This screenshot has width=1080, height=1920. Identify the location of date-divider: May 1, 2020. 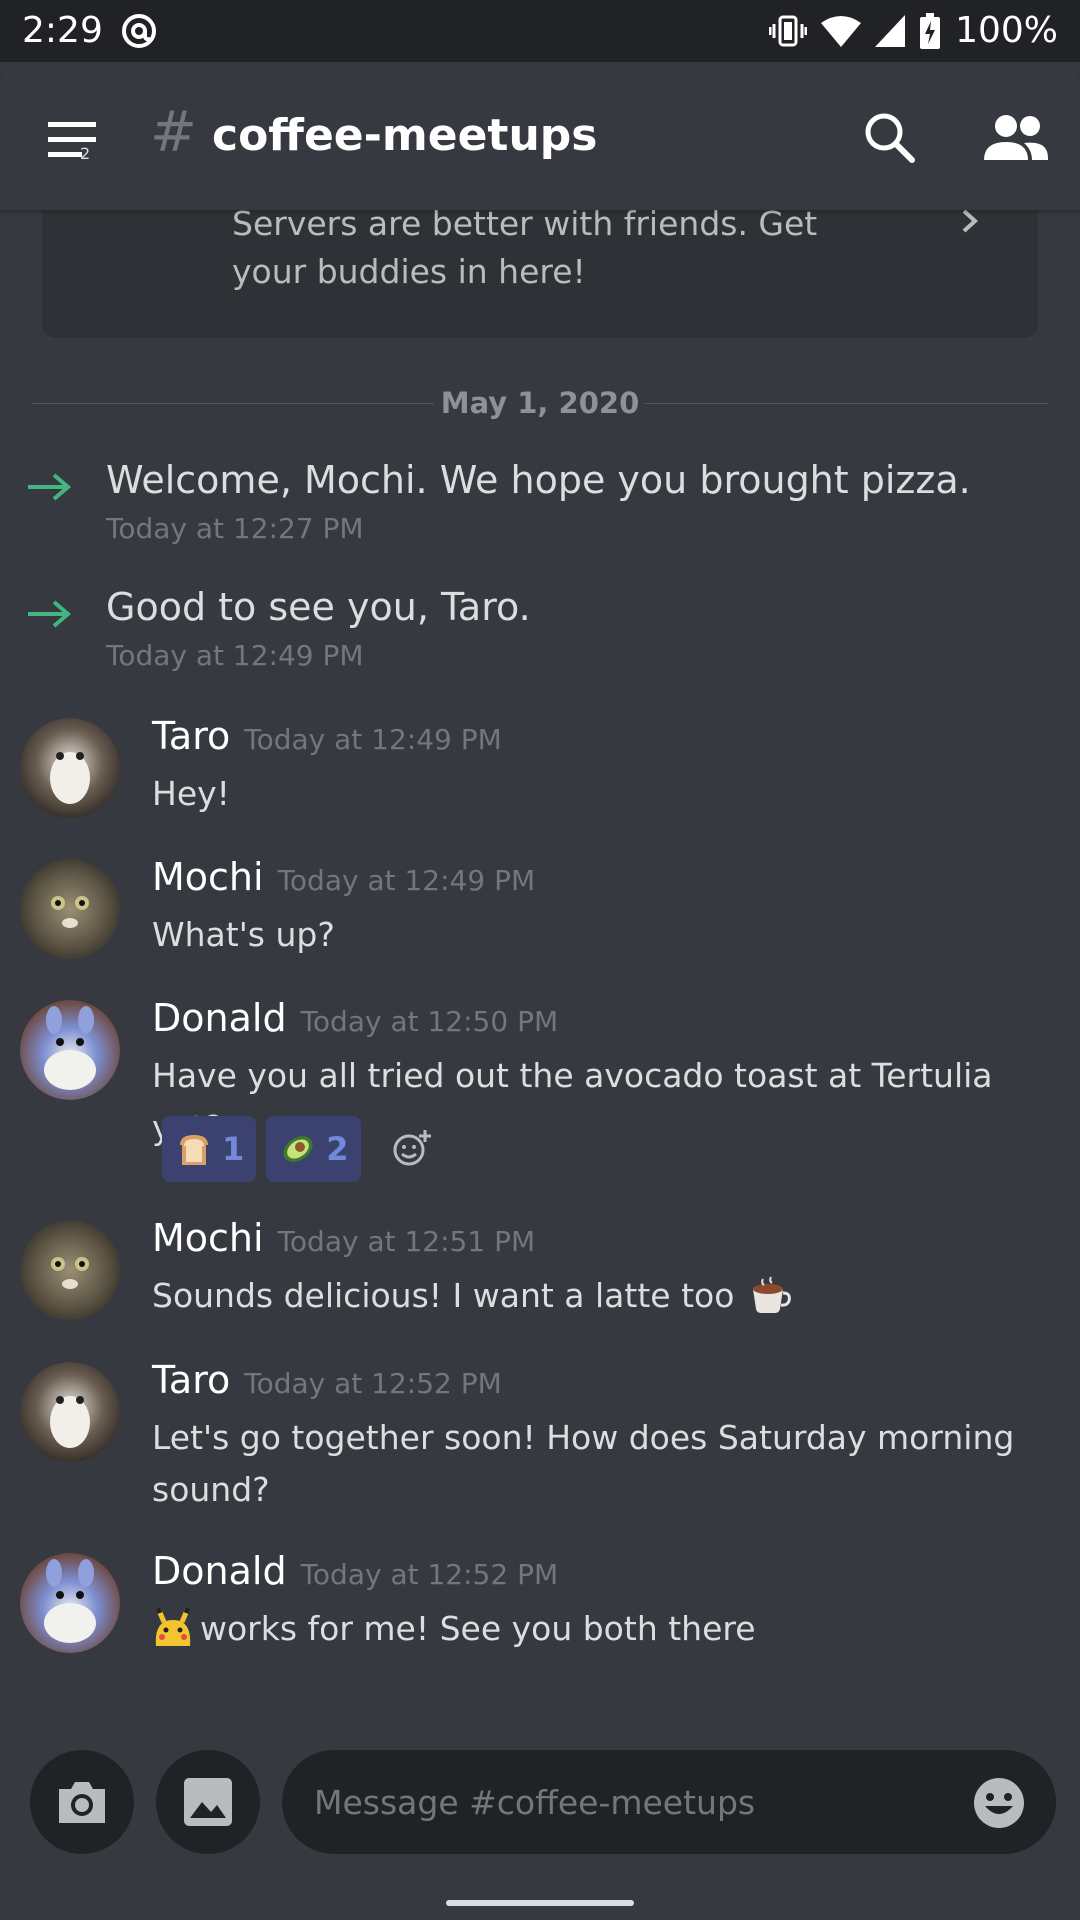
(540, 406).